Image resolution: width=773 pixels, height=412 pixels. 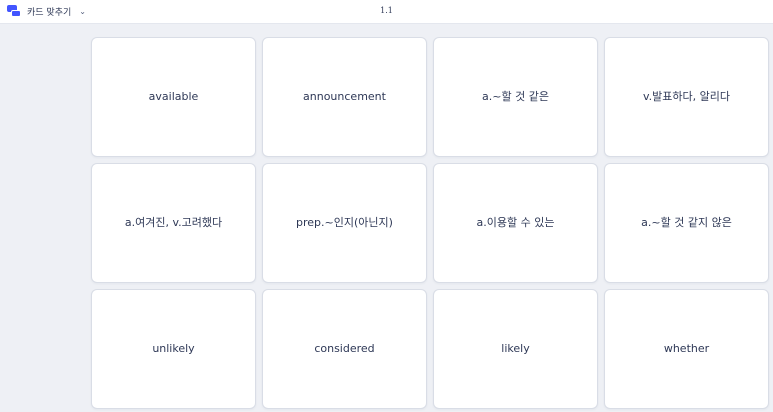 I want to click on match-card: a.~할 것 같은, so click(x=515, y=97).